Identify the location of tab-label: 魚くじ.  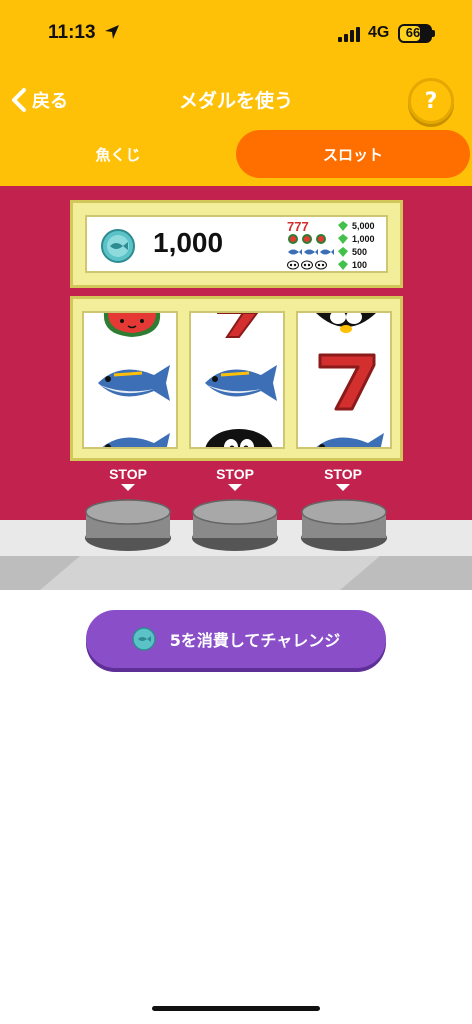
(118, 154).